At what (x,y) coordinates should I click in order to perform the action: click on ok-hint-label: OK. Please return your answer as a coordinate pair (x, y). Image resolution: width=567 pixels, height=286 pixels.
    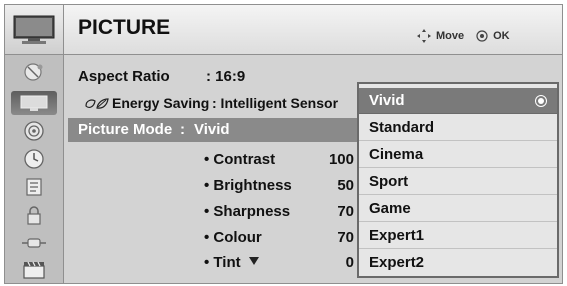
    Looking at the image, I should click on (501, 36).